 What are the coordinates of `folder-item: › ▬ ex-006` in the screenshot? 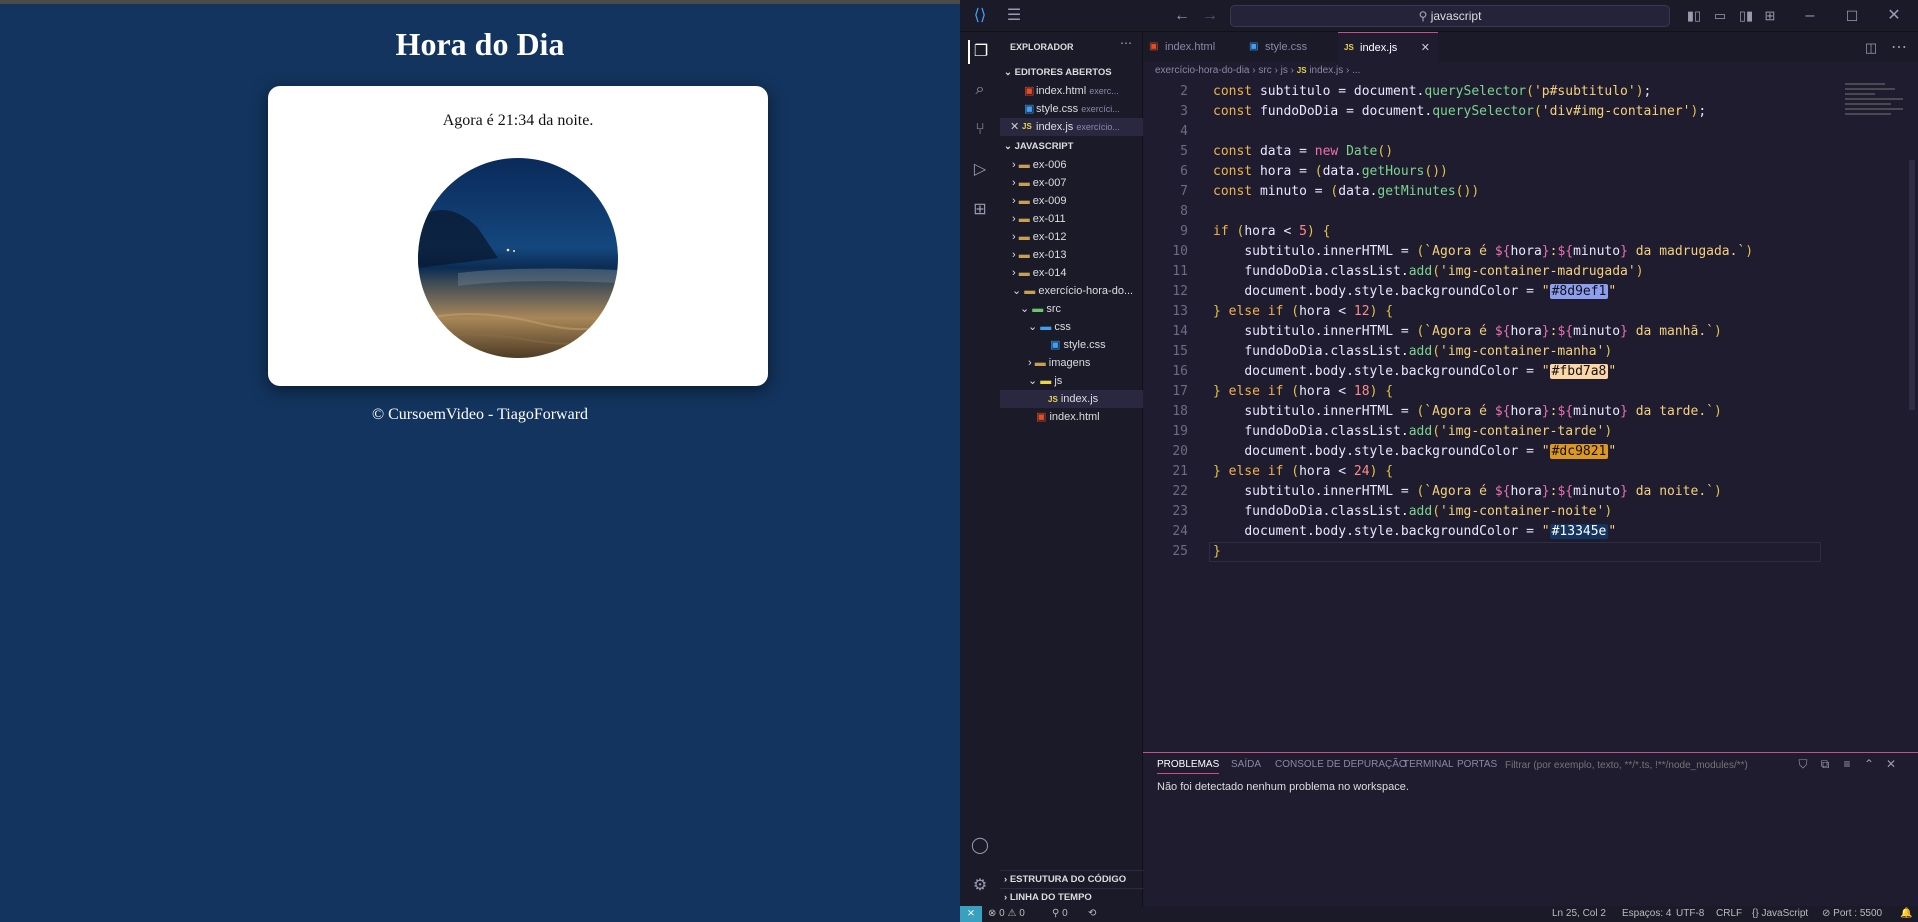 It's located at (1071, 165).